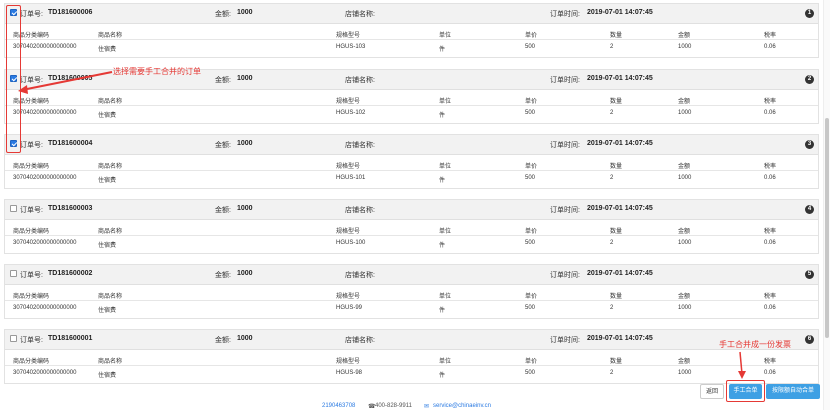 This screenshot has height=410, width=830. What do you see at coordinates (745, 391) in the screenshot?
I see `manual-merge-highlight` at bounding box center [745, 391].